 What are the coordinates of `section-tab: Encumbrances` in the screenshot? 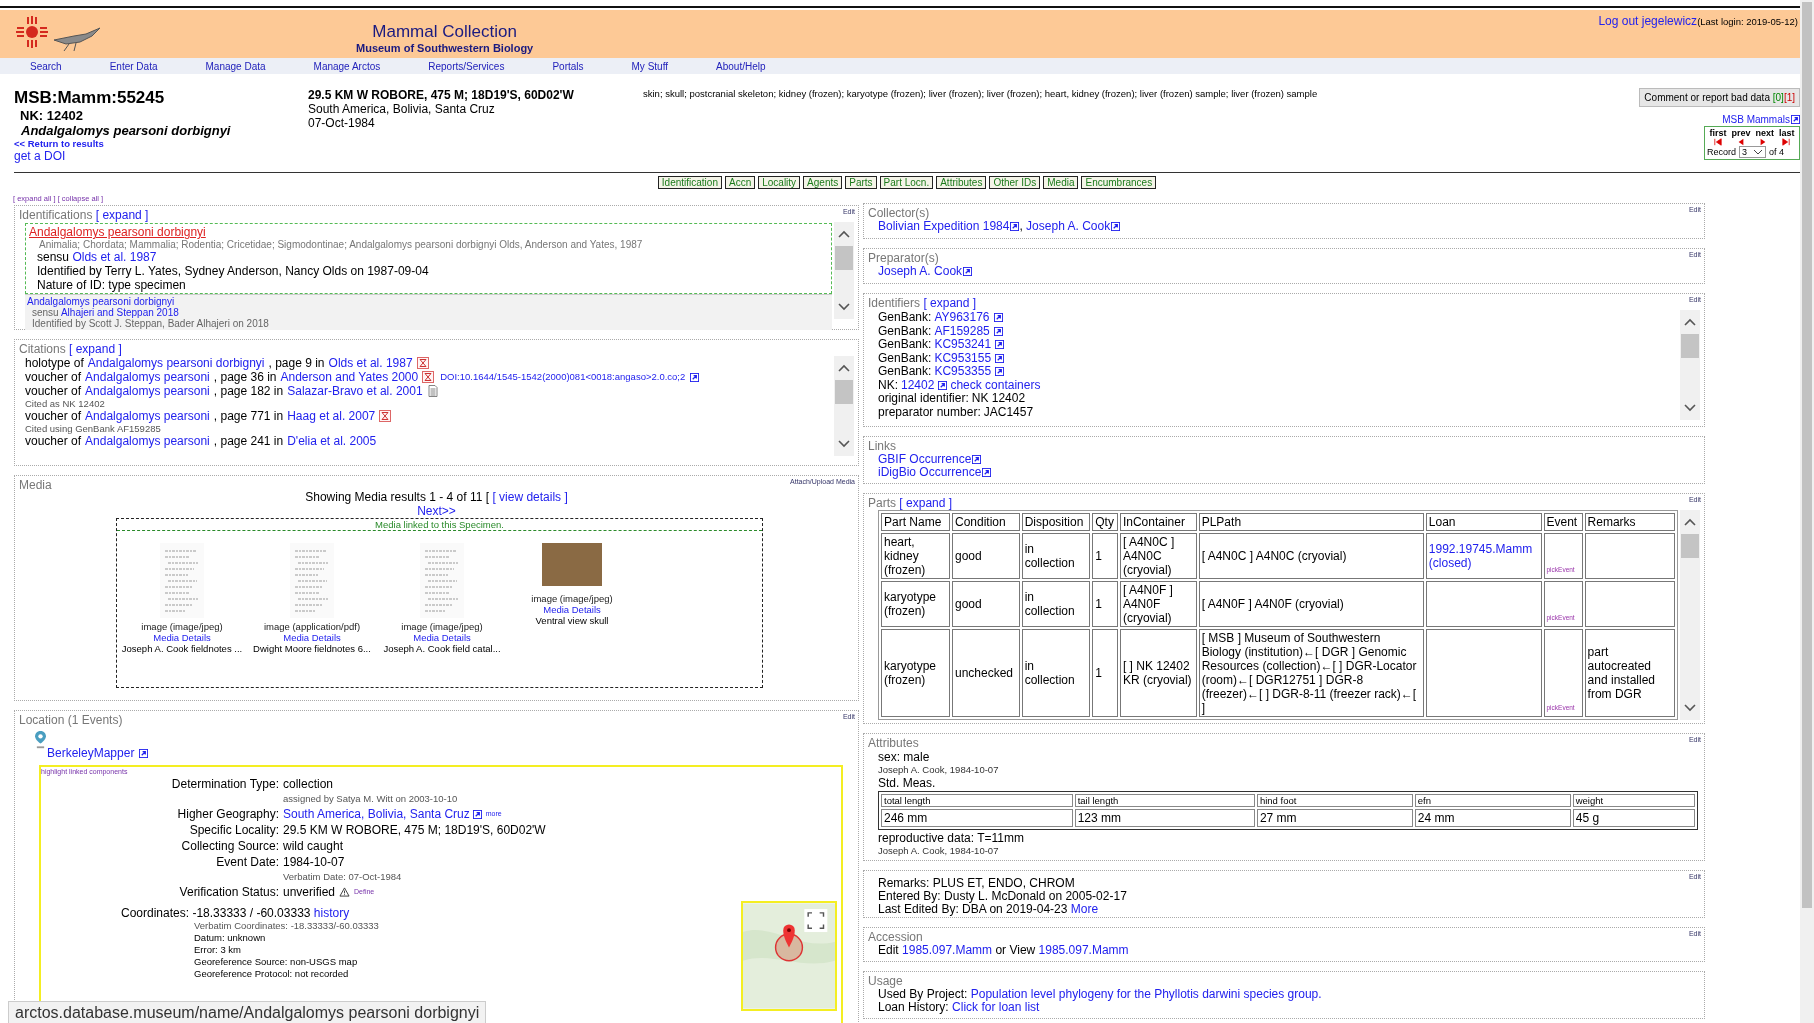 It's located at (1119, 182).